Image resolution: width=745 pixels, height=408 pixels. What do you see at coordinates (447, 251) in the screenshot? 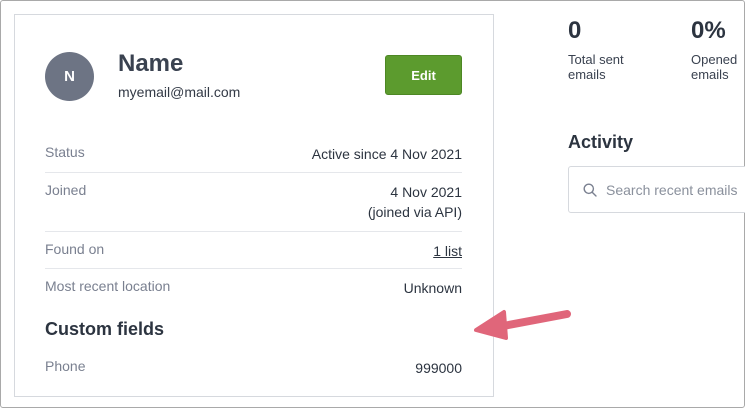
I see `lists-link: 1 list` at bounding box center [447, 251].